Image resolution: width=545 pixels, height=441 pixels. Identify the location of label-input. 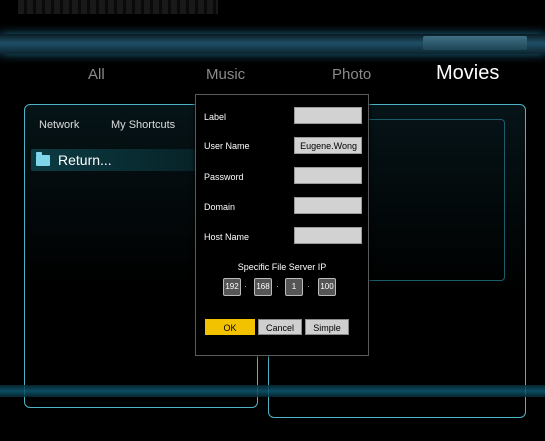
(328, 115).